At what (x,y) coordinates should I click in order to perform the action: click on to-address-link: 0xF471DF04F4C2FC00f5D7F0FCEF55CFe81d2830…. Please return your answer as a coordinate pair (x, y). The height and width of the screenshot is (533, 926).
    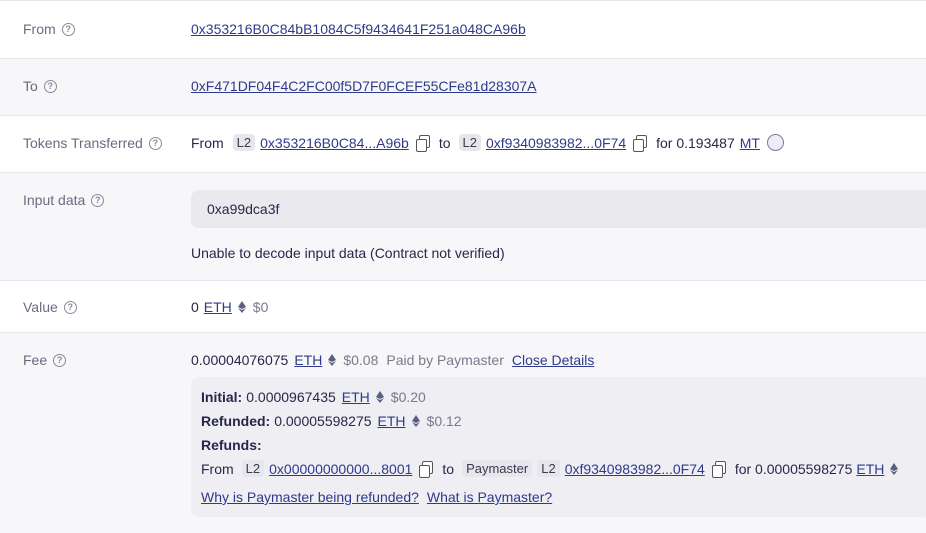
    Looking at the image, I should click on (364, 86).